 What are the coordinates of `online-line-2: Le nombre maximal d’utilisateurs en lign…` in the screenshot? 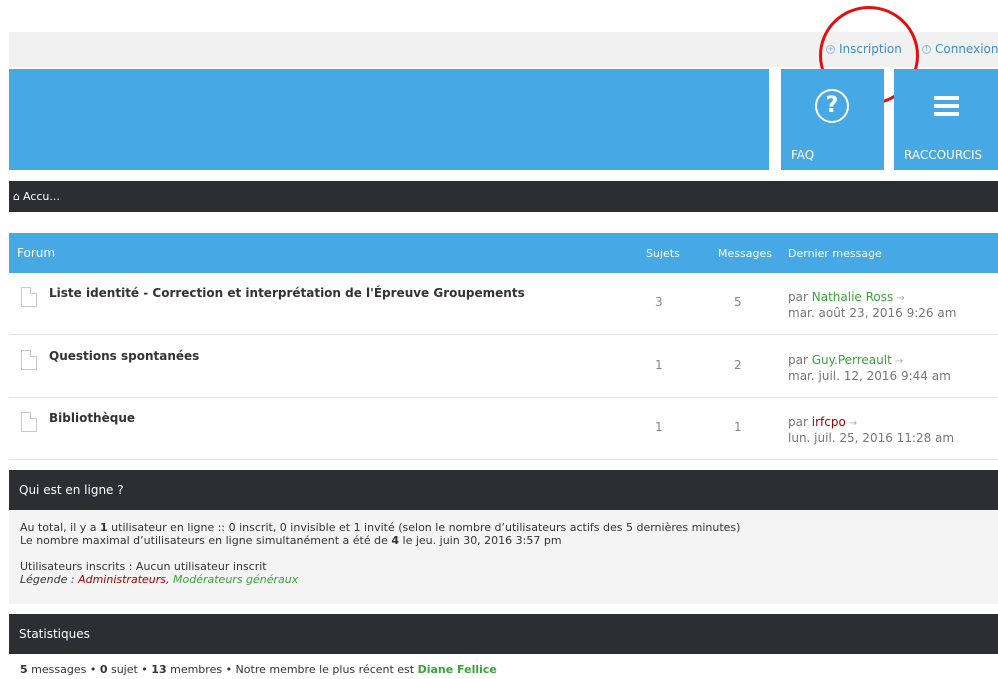 It's located at (291, 540).